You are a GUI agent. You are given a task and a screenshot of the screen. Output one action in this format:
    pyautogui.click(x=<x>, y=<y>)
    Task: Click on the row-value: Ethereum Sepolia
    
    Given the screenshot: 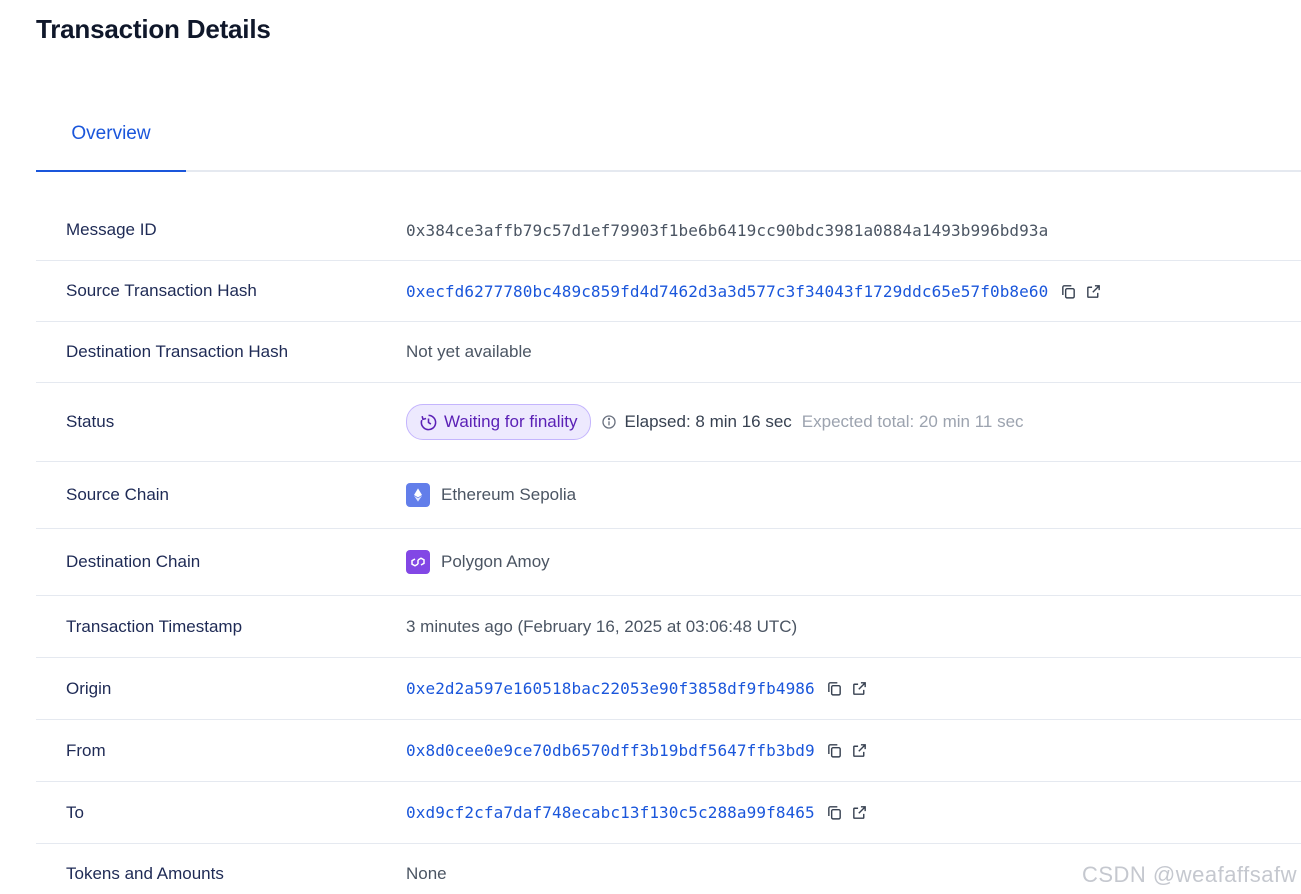 What is the action you would take?
    pyautogui.click(x=491, y=495)
    